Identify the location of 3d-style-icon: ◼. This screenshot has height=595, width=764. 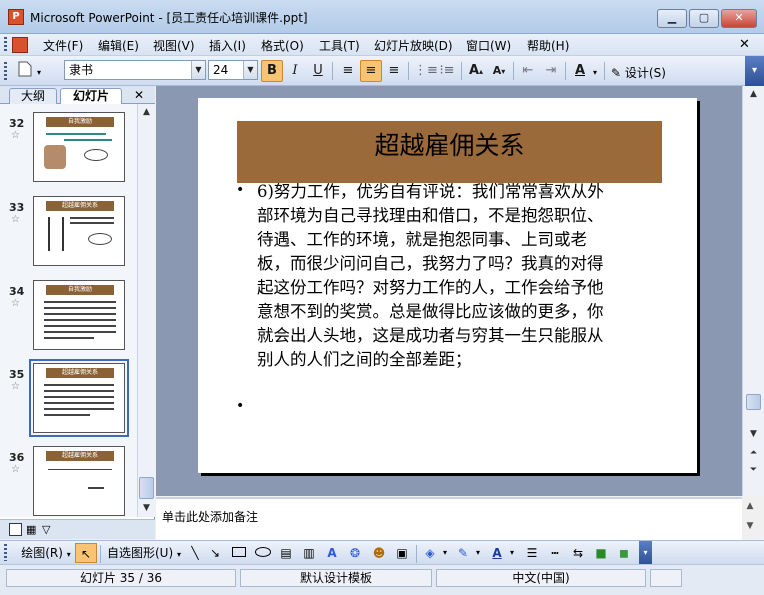
(624, 553).